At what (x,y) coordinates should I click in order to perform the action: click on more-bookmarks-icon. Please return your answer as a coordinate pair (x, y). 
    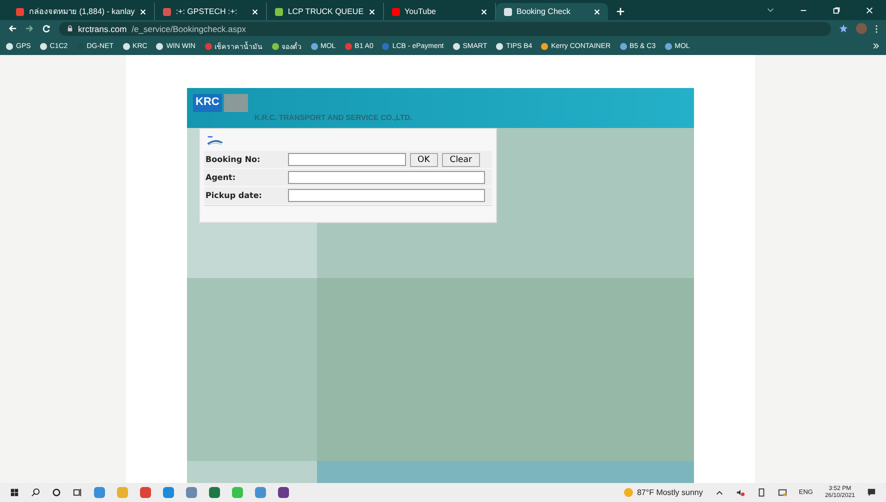
    Looking at the image, I should click on (876, 46).